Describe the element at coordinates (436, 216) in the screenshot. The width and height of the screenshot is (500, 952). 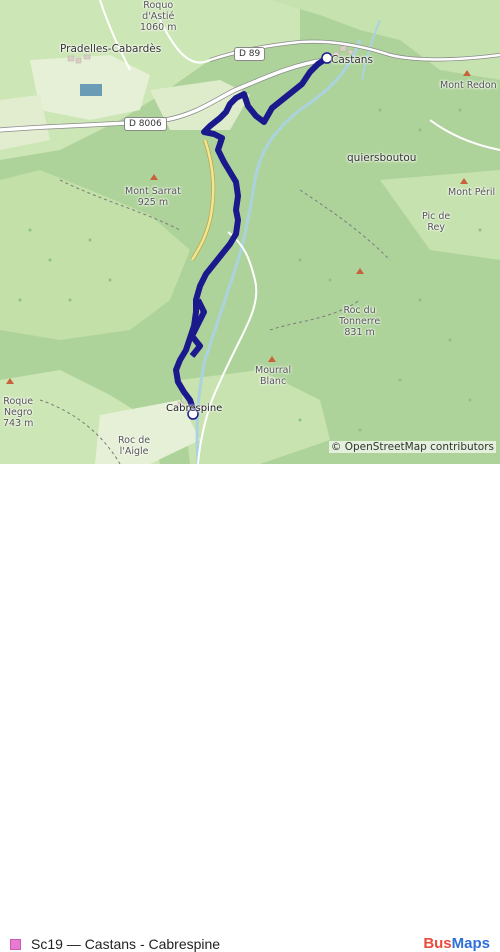
I see `peak-name: Pic de` at that location.